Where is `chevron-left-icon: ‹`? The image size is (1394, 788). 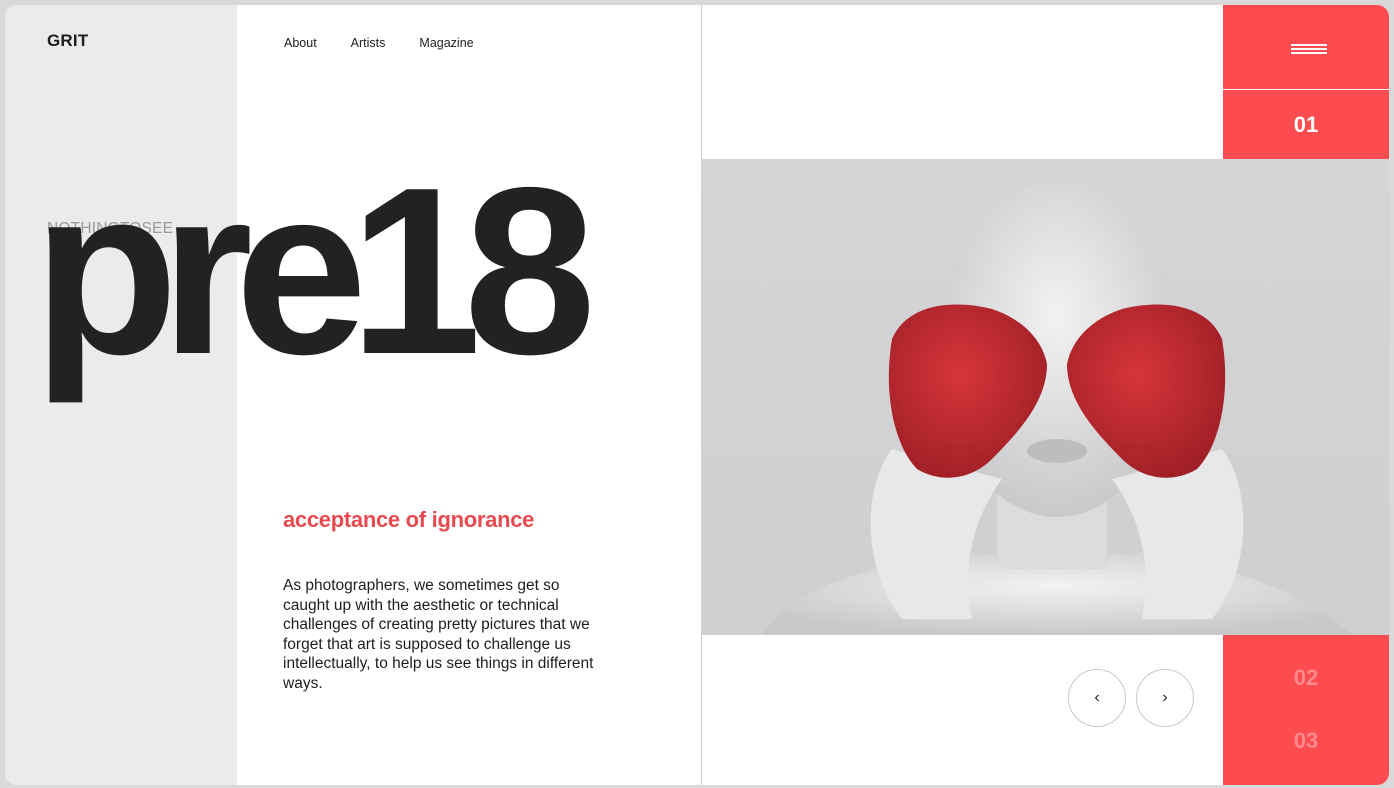
chevron-left-icon: ‹ is located at coordinates (1097, 697).